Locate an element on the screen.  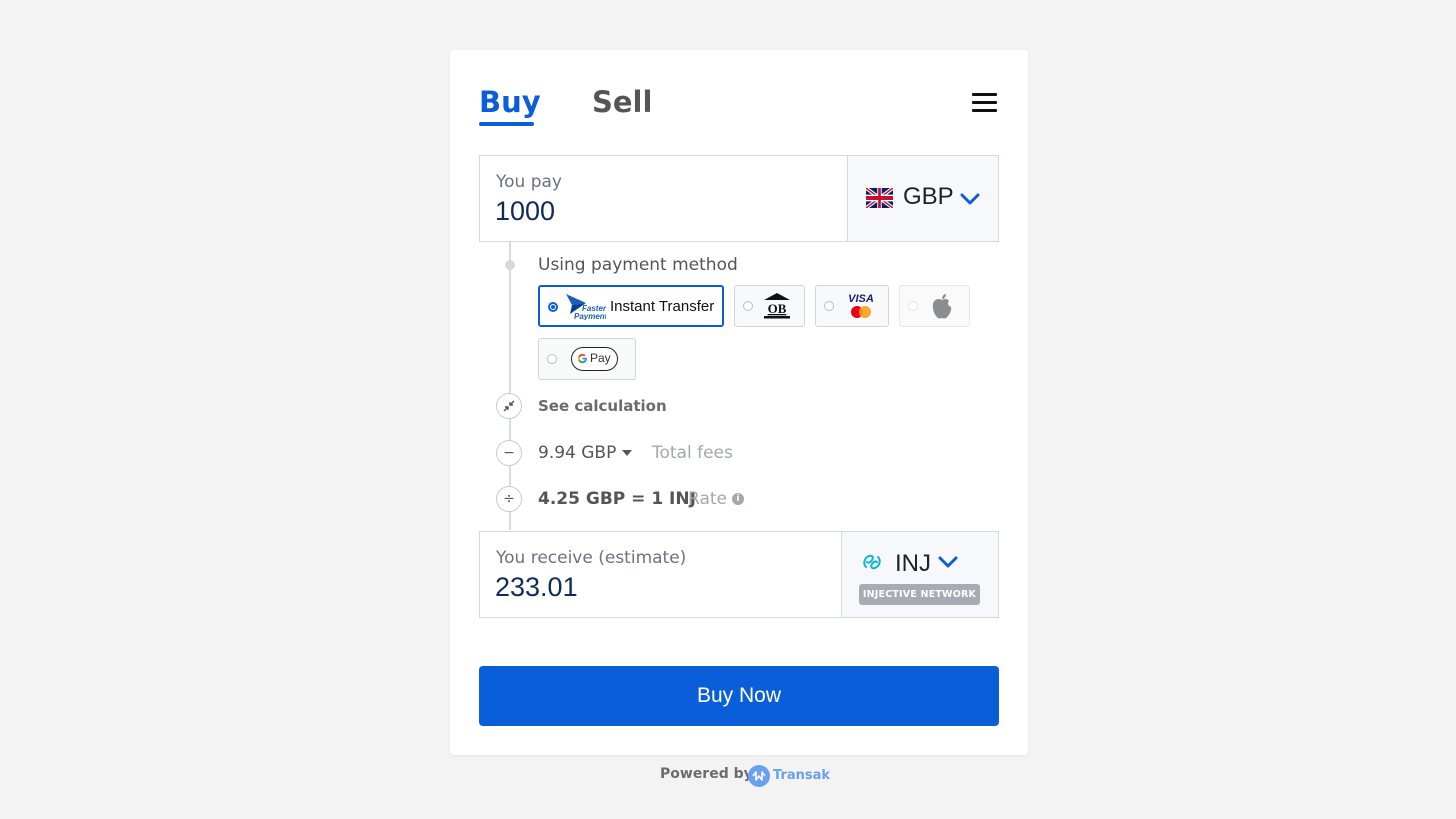
payment-method-label: Using payment method is located at coordinates (638, 265).